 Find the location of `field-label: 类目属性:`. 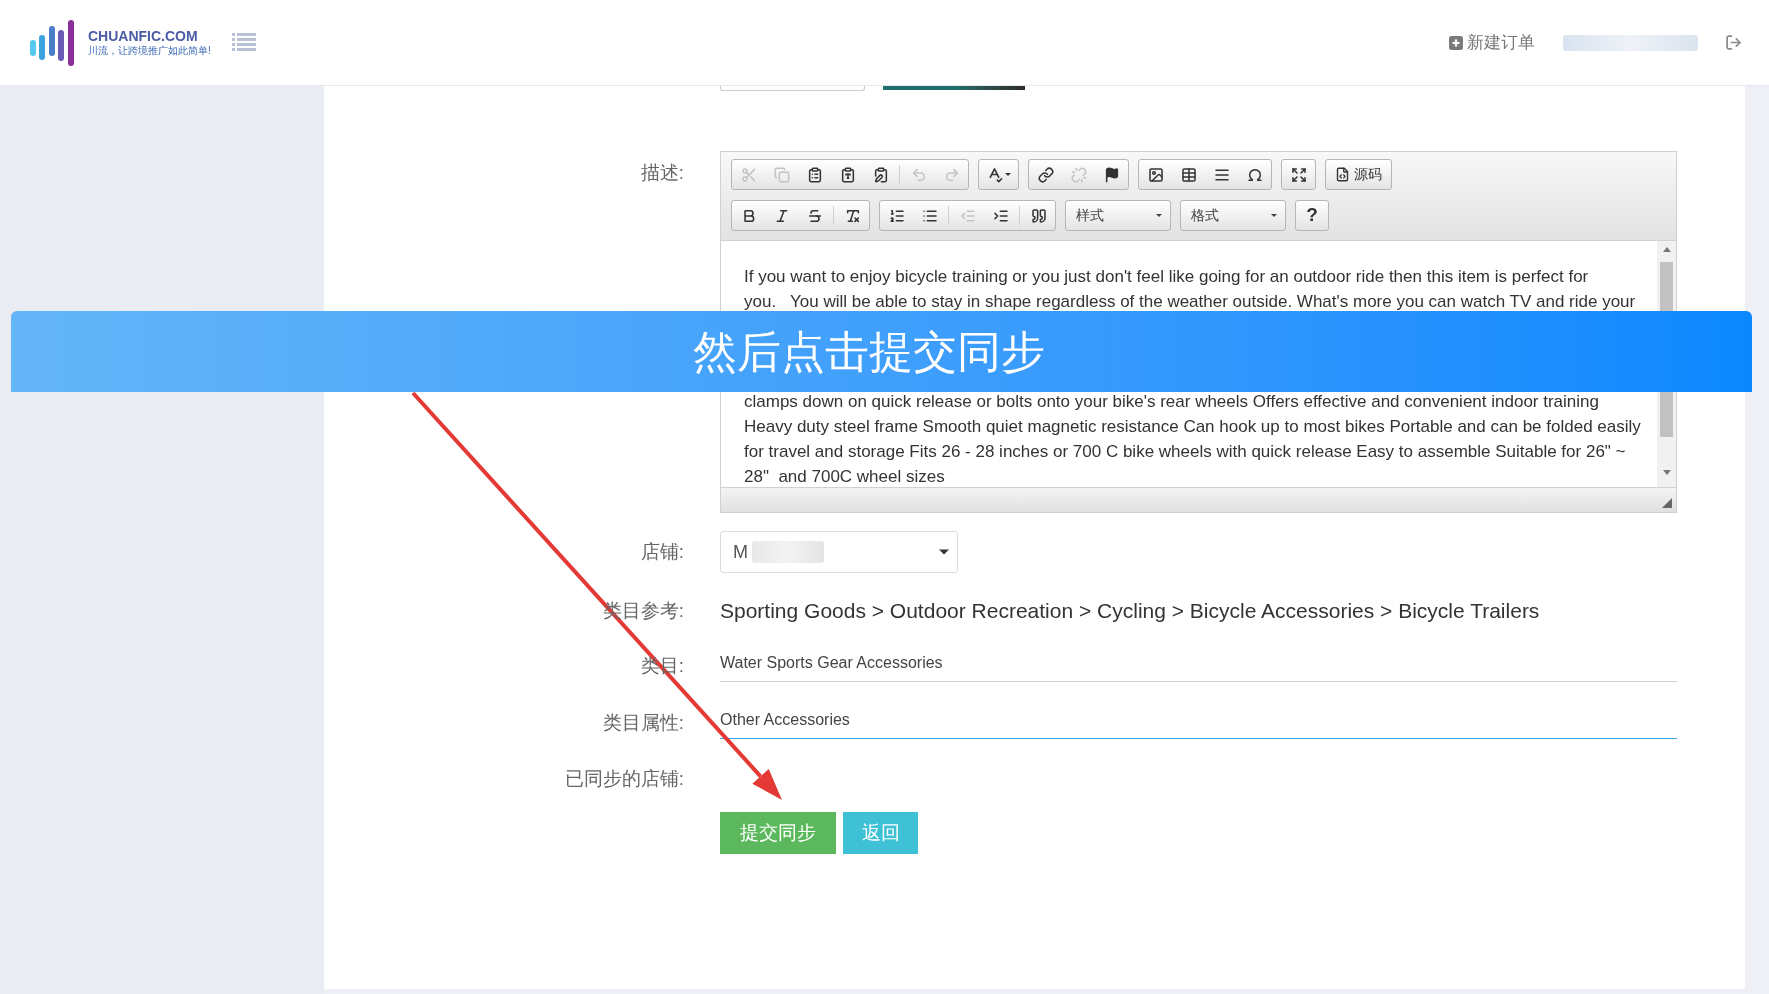

field-label: 类目属性: is located at coordinates (643, 723).